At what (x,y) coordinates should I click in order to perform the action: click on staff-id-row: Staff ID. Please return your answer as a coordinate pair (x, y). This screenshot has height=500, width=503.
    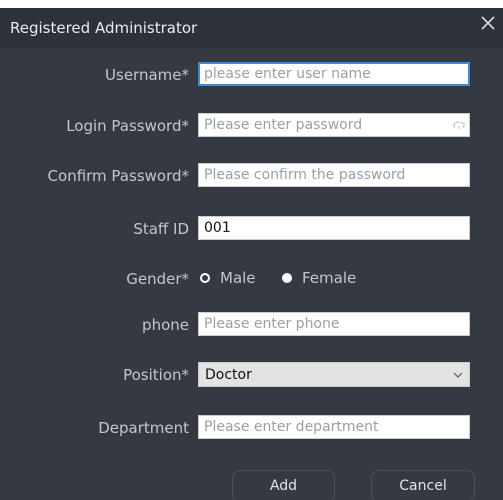
    Looking at the image, I should click on (251, 229).